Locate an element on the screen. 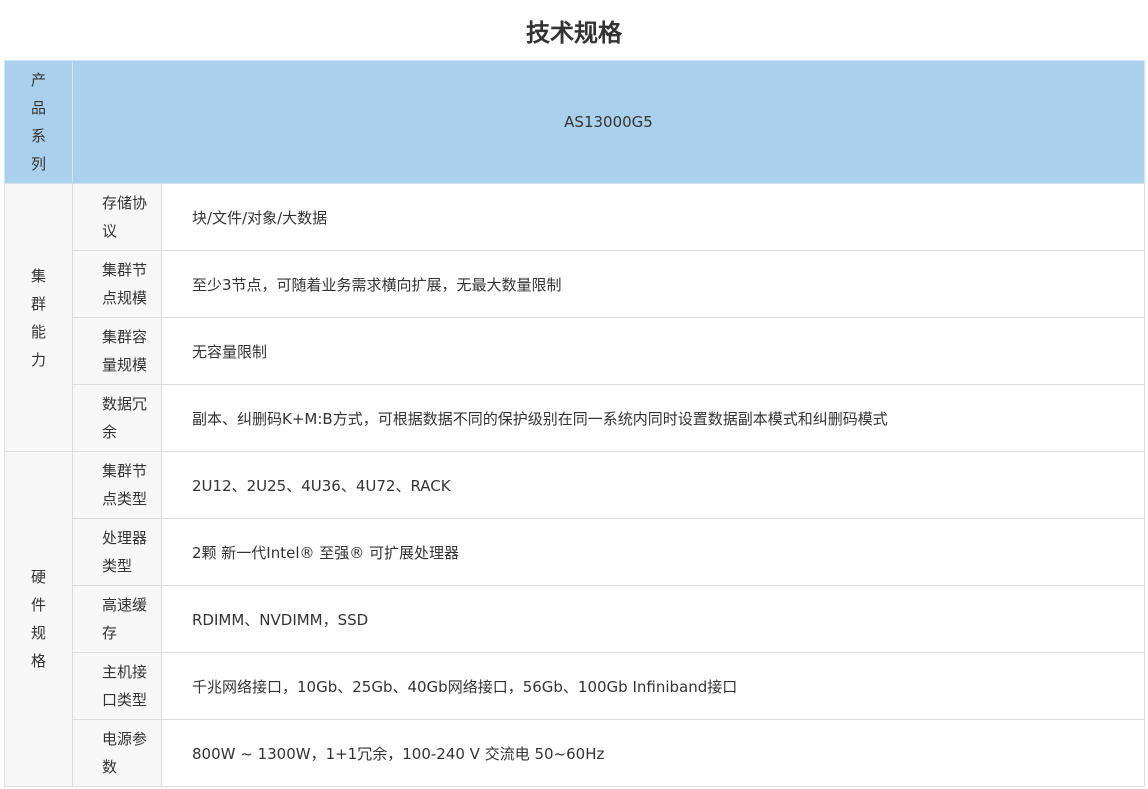 Image resolution: width=1148 pixels, height=789 pixels. row-label: 数据冗余 is located at coordinates (117, 418).